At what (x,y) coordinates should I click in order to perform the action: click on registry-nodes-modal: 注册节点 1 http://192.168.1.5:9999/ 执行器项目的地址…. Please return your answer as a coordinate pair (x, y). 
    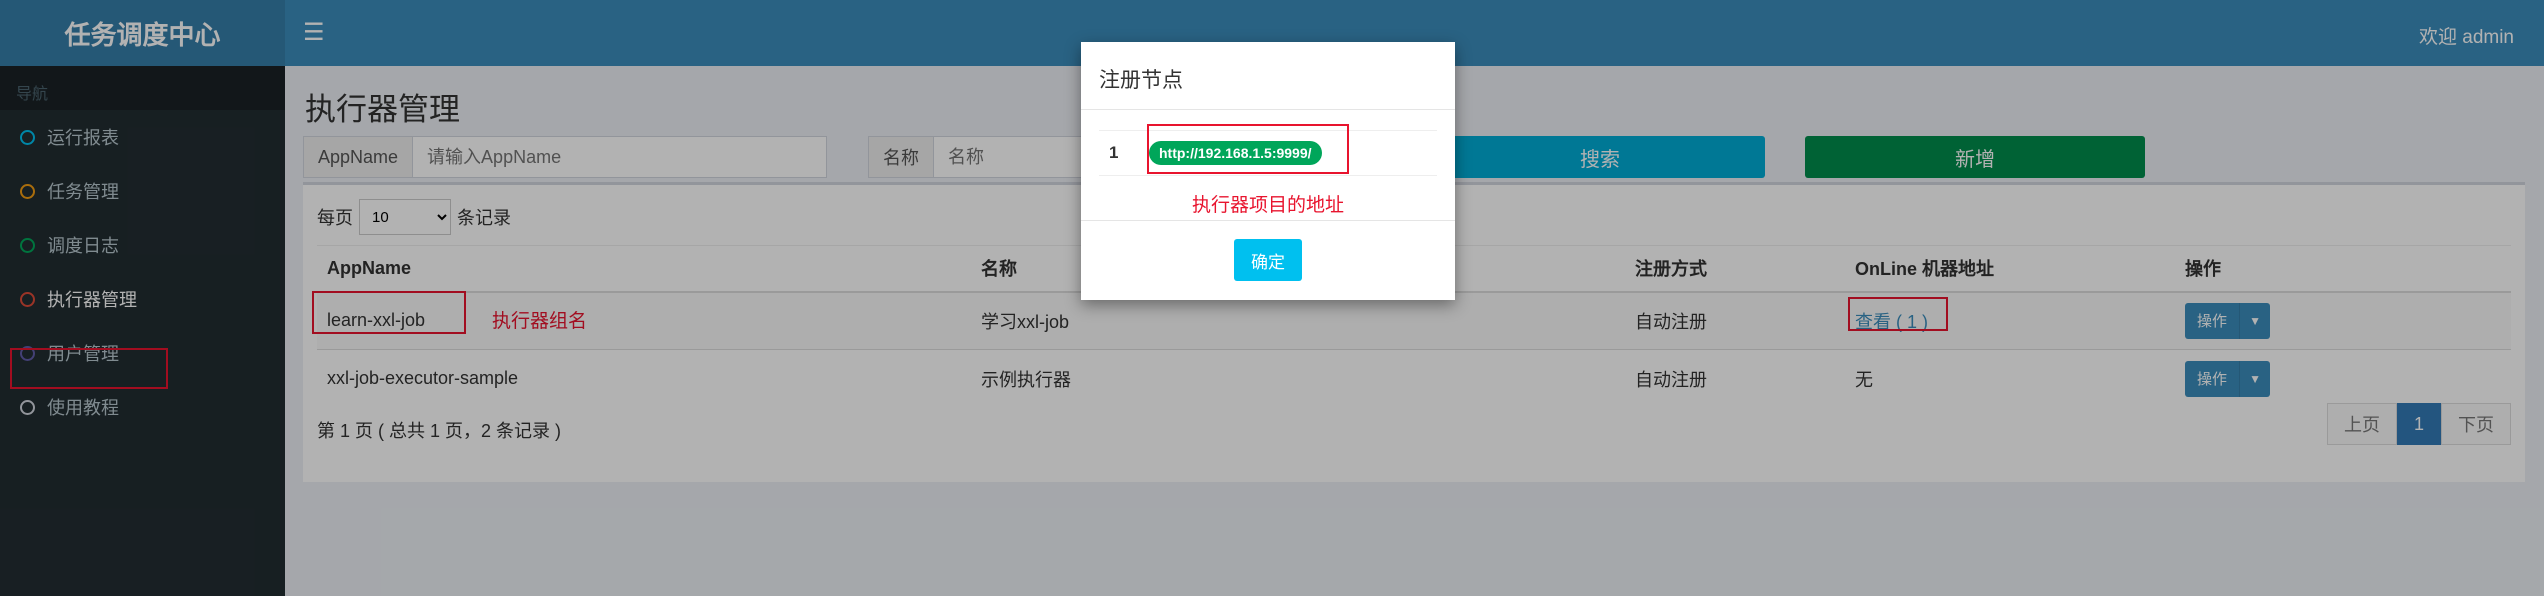
    Looking at the image, I should click on (1268, 171).